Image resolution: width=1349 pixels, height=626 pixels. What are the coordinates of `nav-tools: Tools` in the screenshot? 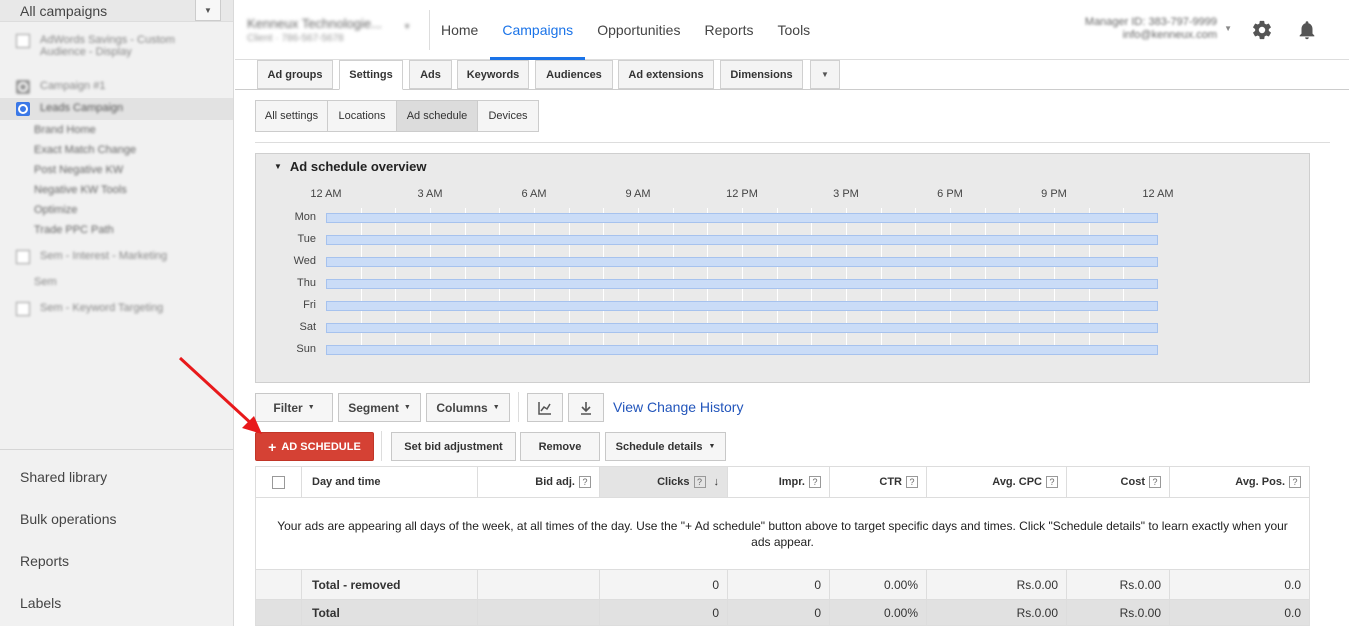 It's located at (794, 30).